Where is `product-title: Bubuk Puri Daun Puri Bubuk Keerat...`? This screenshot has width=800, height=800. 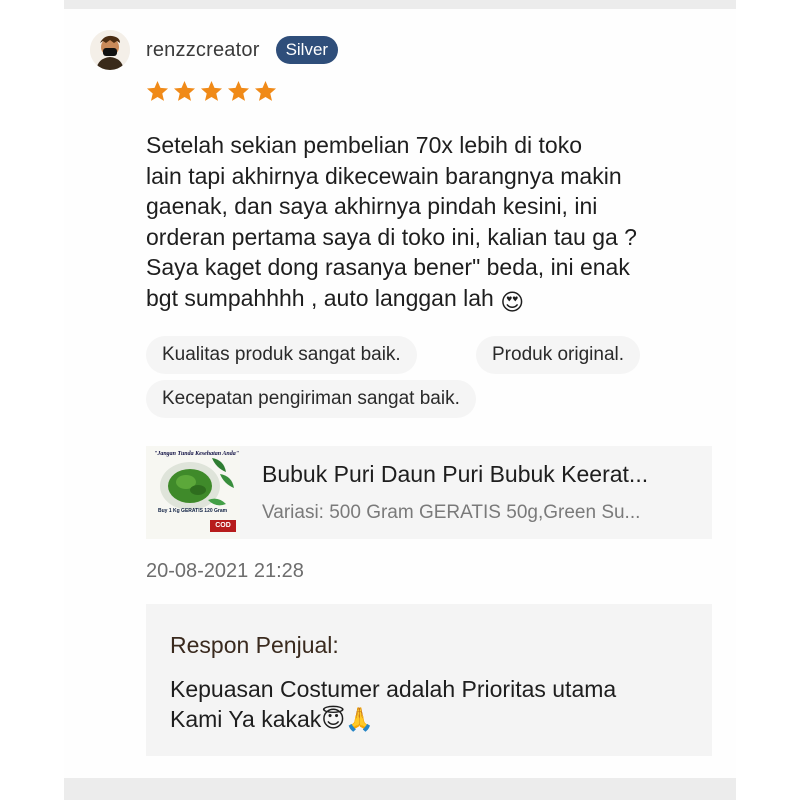 product-title: Bubuk Puri Daun Puri Bubuk Keerat... is located at coordinates (482, 474).